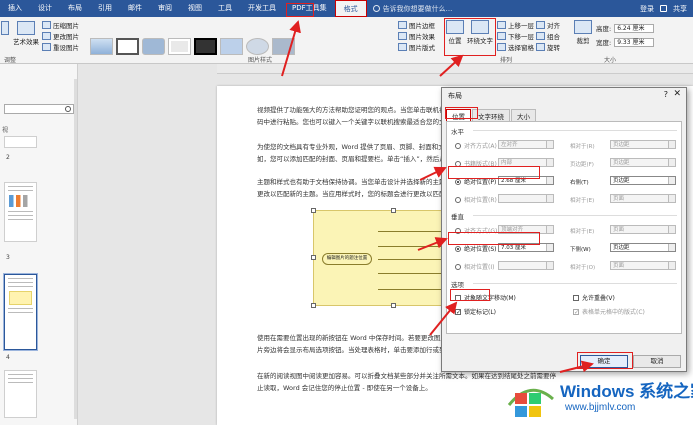 This screenshot has height=425, width=693. Describe the element at coordinates (600, 407) in the screenshot. I see `watermark-url: www.bjjmlv.com` at that location.